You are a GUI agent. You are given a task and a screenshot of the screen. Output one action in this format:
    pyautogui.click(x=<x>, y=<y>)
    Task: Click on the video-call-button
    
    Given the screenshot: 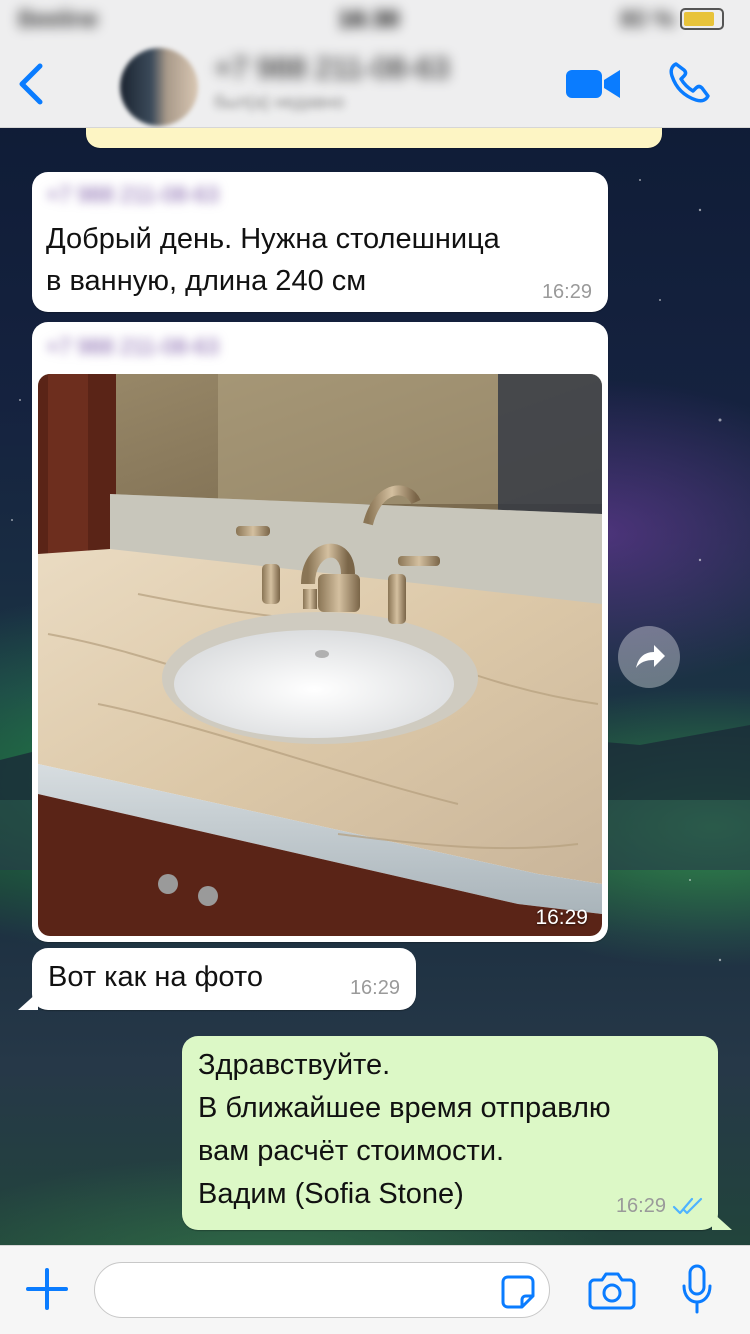 What is the action you would take?
    pyautogui.click(x=593, y=84)
    